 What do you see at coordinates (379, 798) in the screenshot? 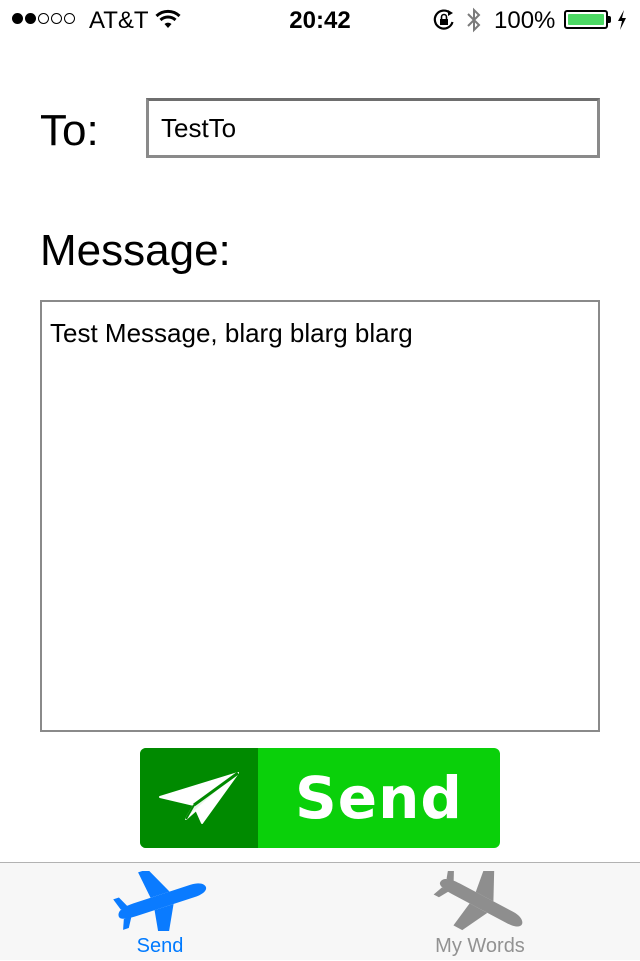
I see `send-button-label: Send` at bounding box center [379, 798].